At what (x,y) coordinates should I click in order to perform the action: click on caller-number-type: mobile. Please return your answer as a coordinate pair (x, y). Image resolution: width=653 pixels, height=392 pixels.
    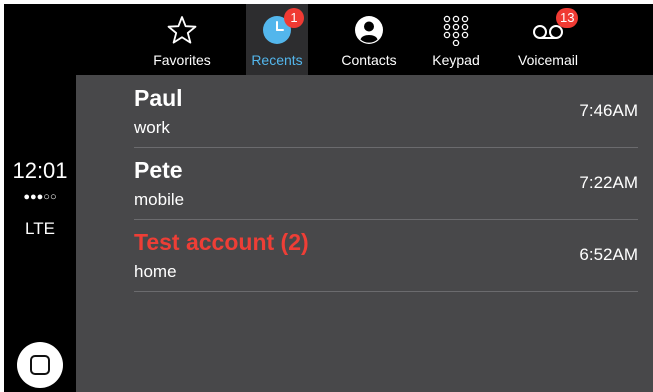
    Looking at the image, I should click on (159, 199).